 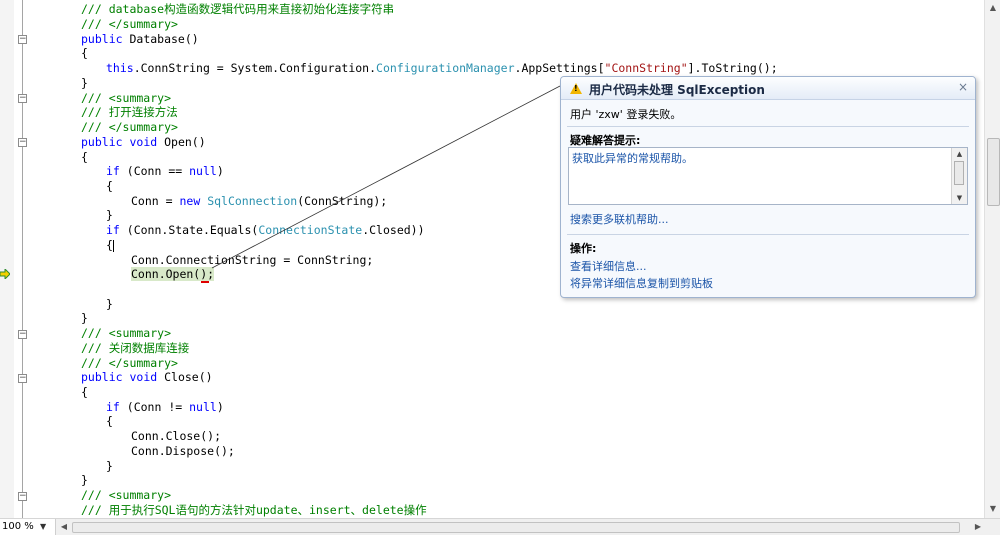 What do you see at coordinates (768, 88) in the screenshot?
I see `exception-title-bar: ! 用户代码未处理 SqlException ×` at bounding box center [768, 88].